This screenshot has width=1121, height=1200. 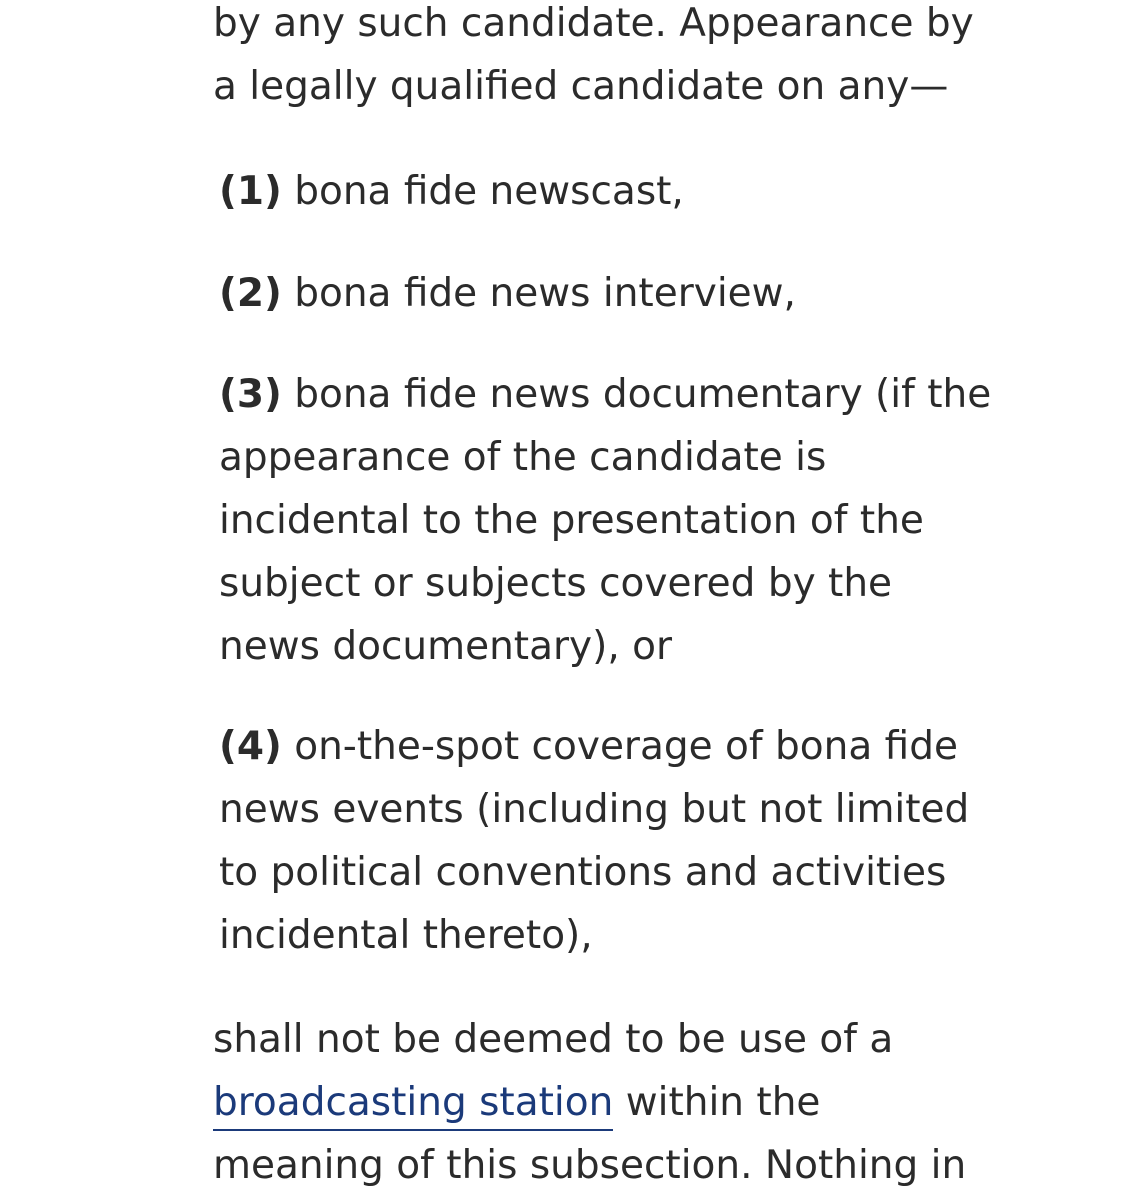 I want to click on list-item-2: (2) bona fide news interview,, so click(x=507, y=293).